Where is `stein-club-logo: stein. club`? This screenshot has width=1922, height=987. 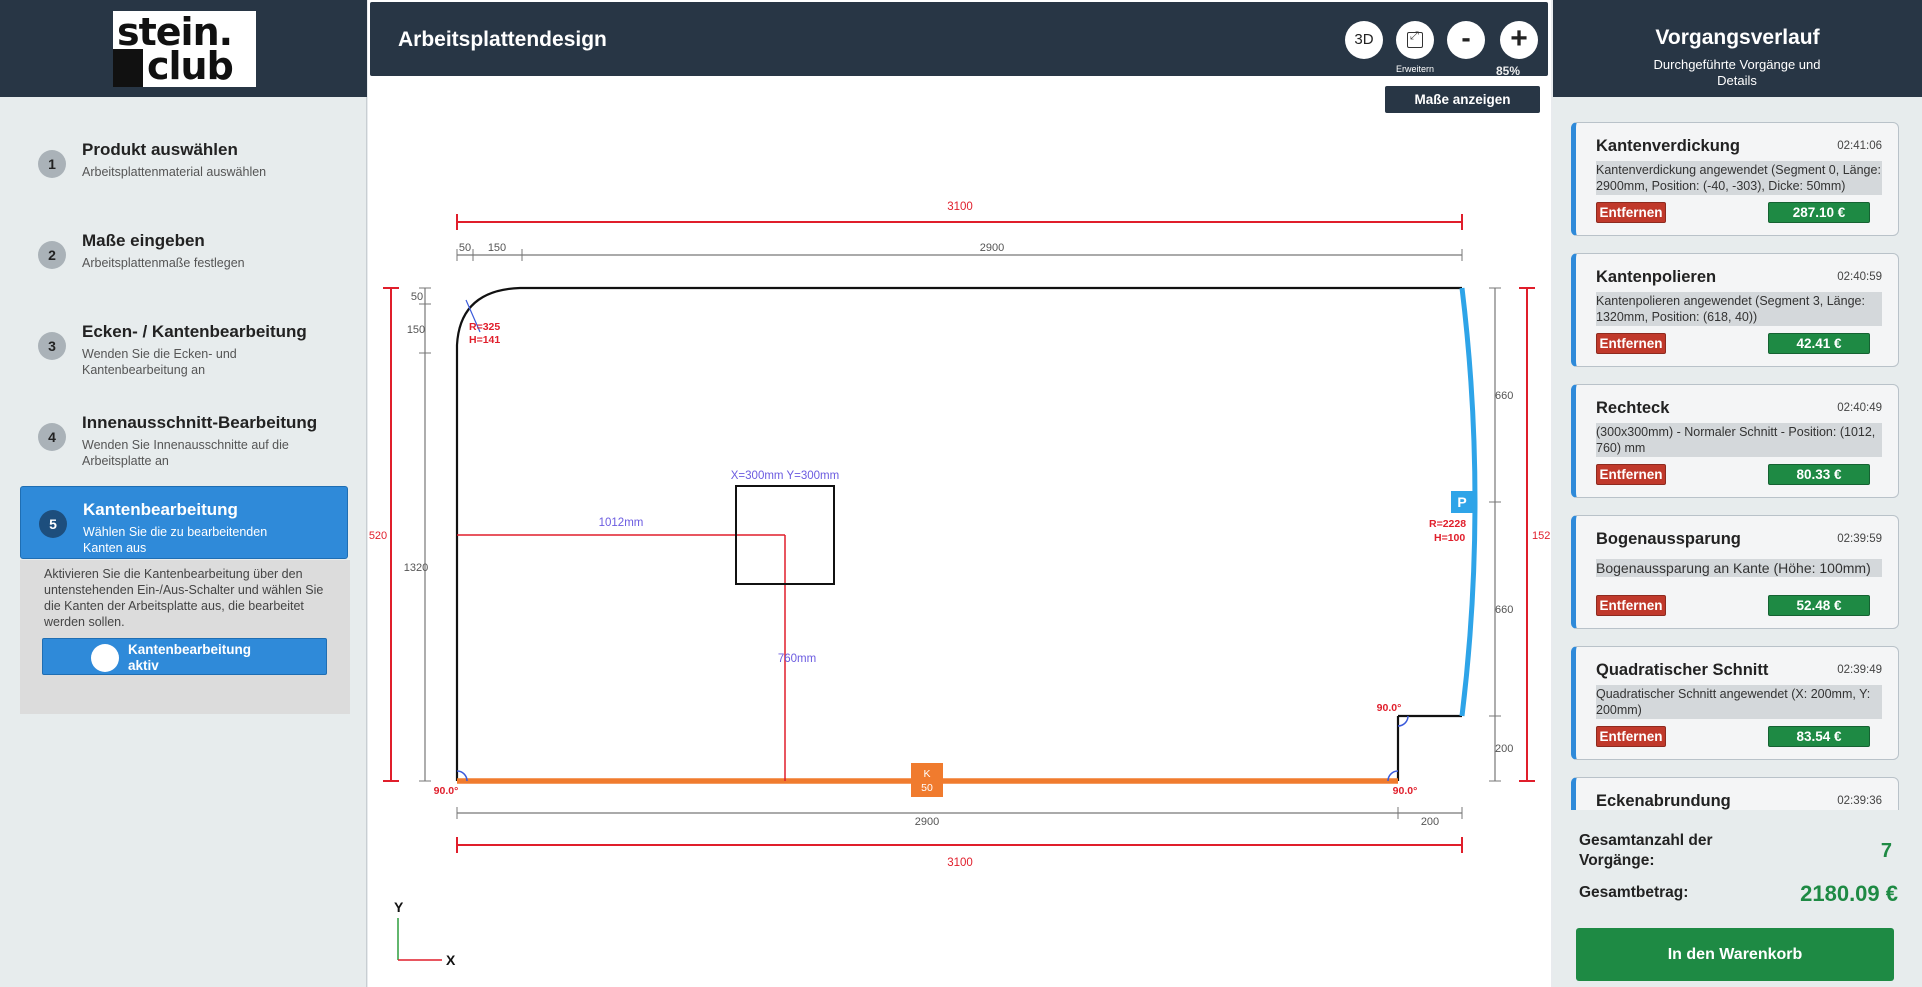 stein-club-logo: stein. club is located at coordinates (184, 49).